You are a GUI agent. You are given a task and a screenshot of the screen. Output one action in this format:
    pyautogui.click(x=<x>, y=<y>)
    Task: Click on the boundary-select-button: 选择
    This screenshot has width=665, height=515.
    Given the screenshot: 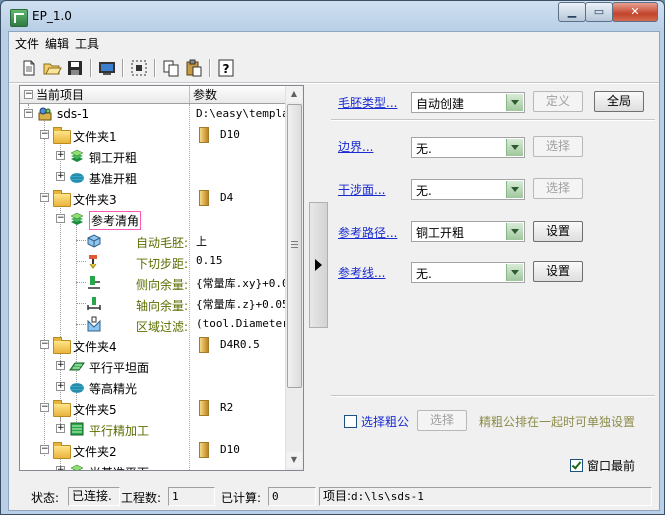 What is the action you would take?
    pyautogui.click(x=558, y=146)
    